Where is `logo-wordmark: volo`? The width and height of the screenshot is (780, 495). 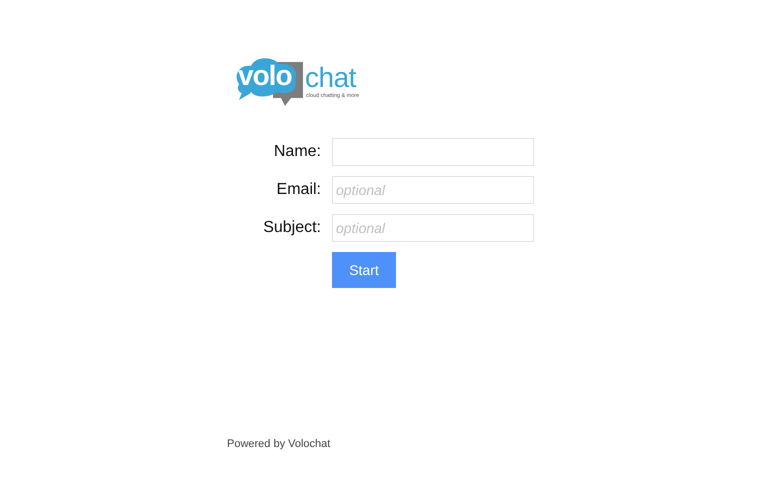 logo-wordmark: volo is located at coordinates (265, 76).